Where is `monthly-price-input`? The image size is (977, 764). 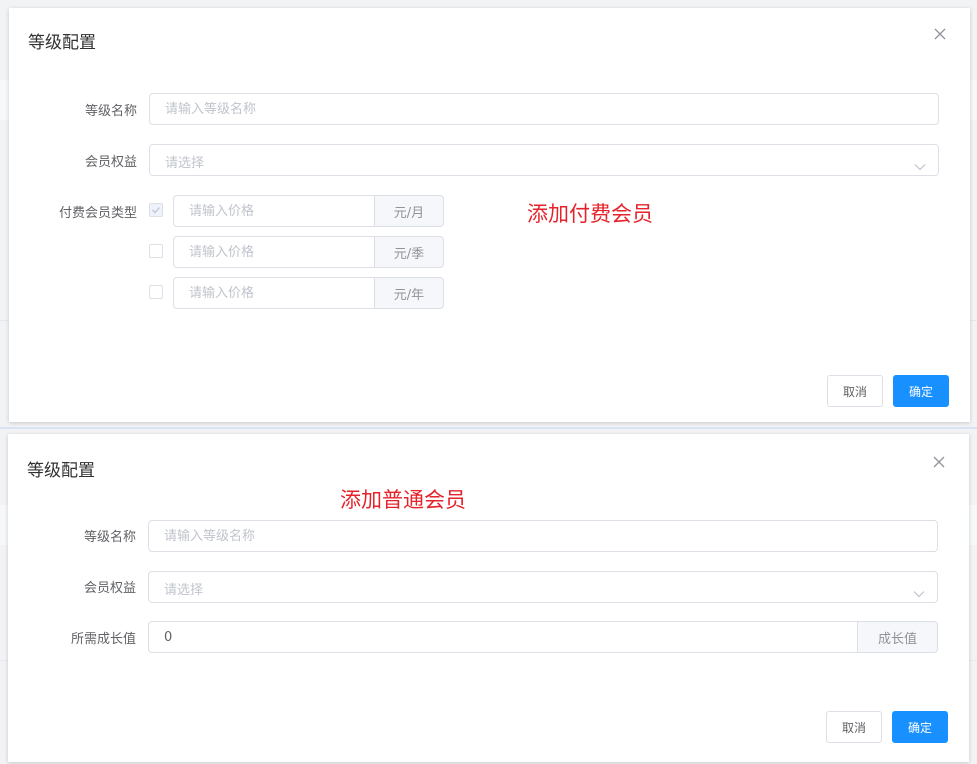
monthly-price-input is located at coordinates (273, 211).